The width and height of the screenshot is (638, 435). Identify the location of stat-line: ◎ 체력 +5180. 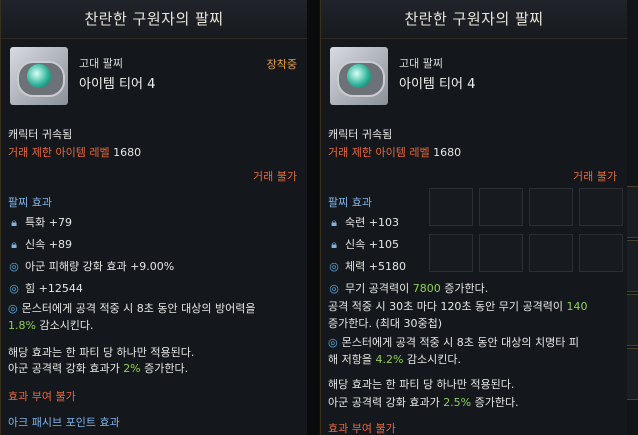
(367, 266).